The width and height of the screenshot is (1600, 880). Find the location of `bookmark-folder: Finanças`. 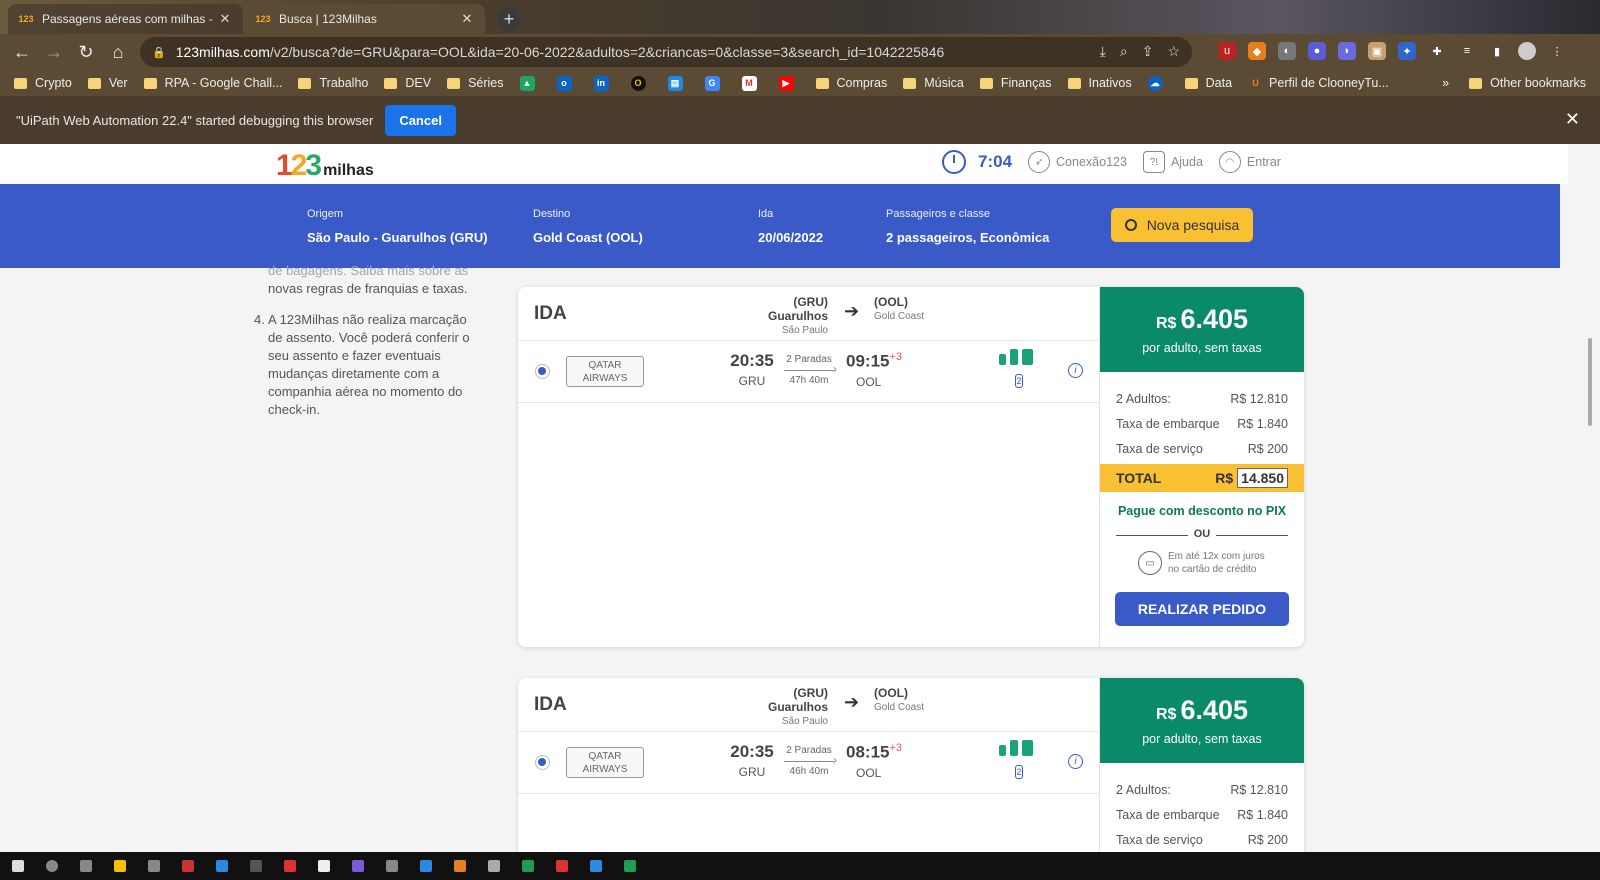

bookmark-folder: Finanças is located at coordinates (1015, 83).